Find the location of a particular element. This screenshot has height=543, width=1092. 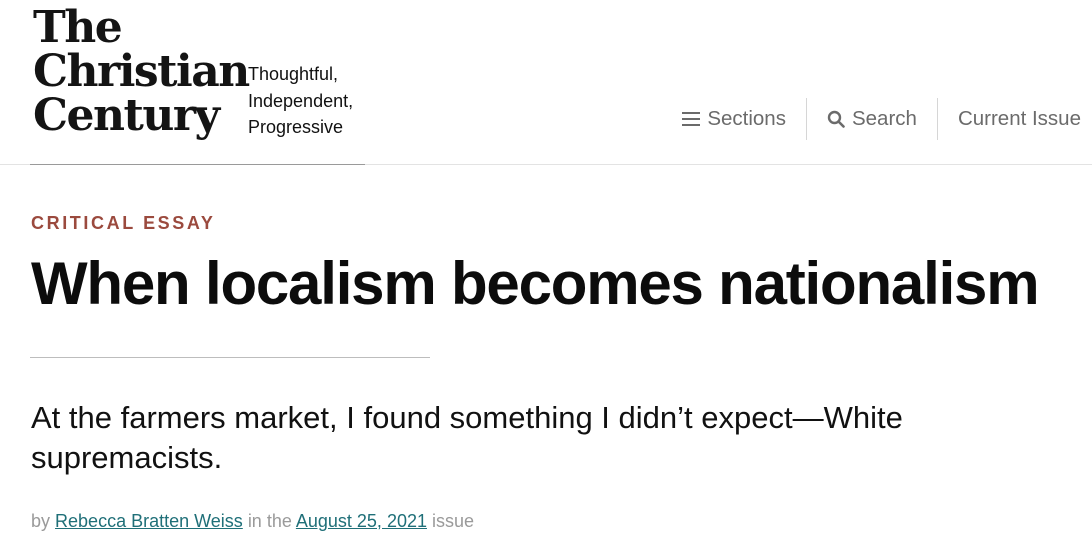

current-issue-label: Current Issue is located at coordinates (1019, 118).